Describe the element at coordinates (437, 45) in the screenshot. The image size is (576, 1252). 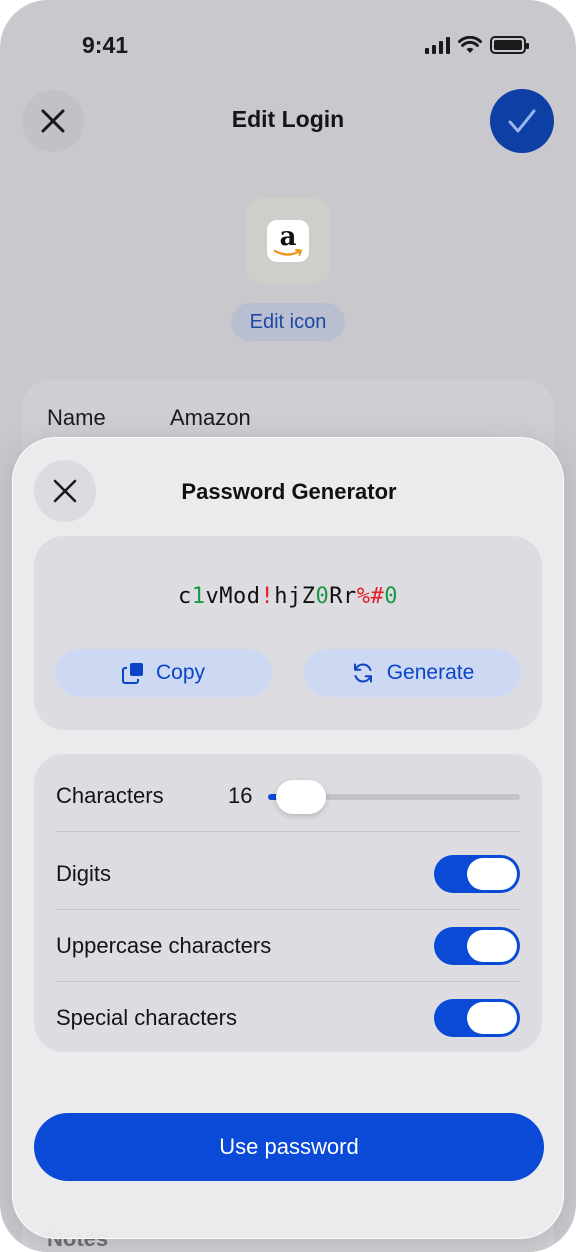
I see `cellular-signal-icon` at that location.